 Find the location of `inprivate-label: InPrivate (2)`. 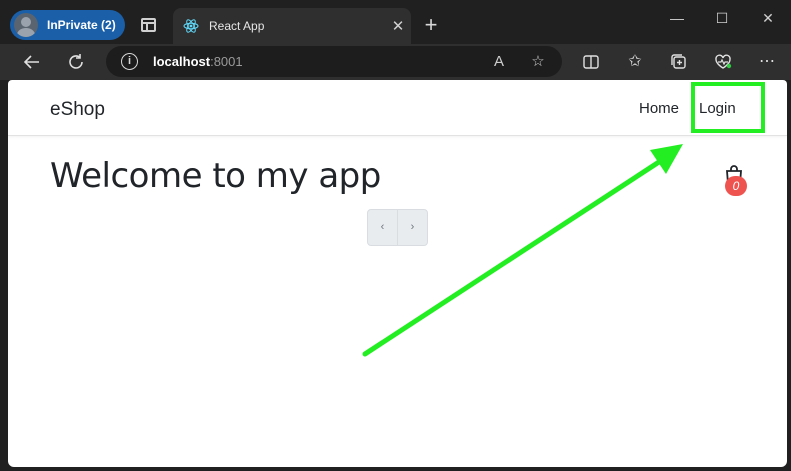

inprivate-label: InPrivate (2) is located at coordinates (81, 25).